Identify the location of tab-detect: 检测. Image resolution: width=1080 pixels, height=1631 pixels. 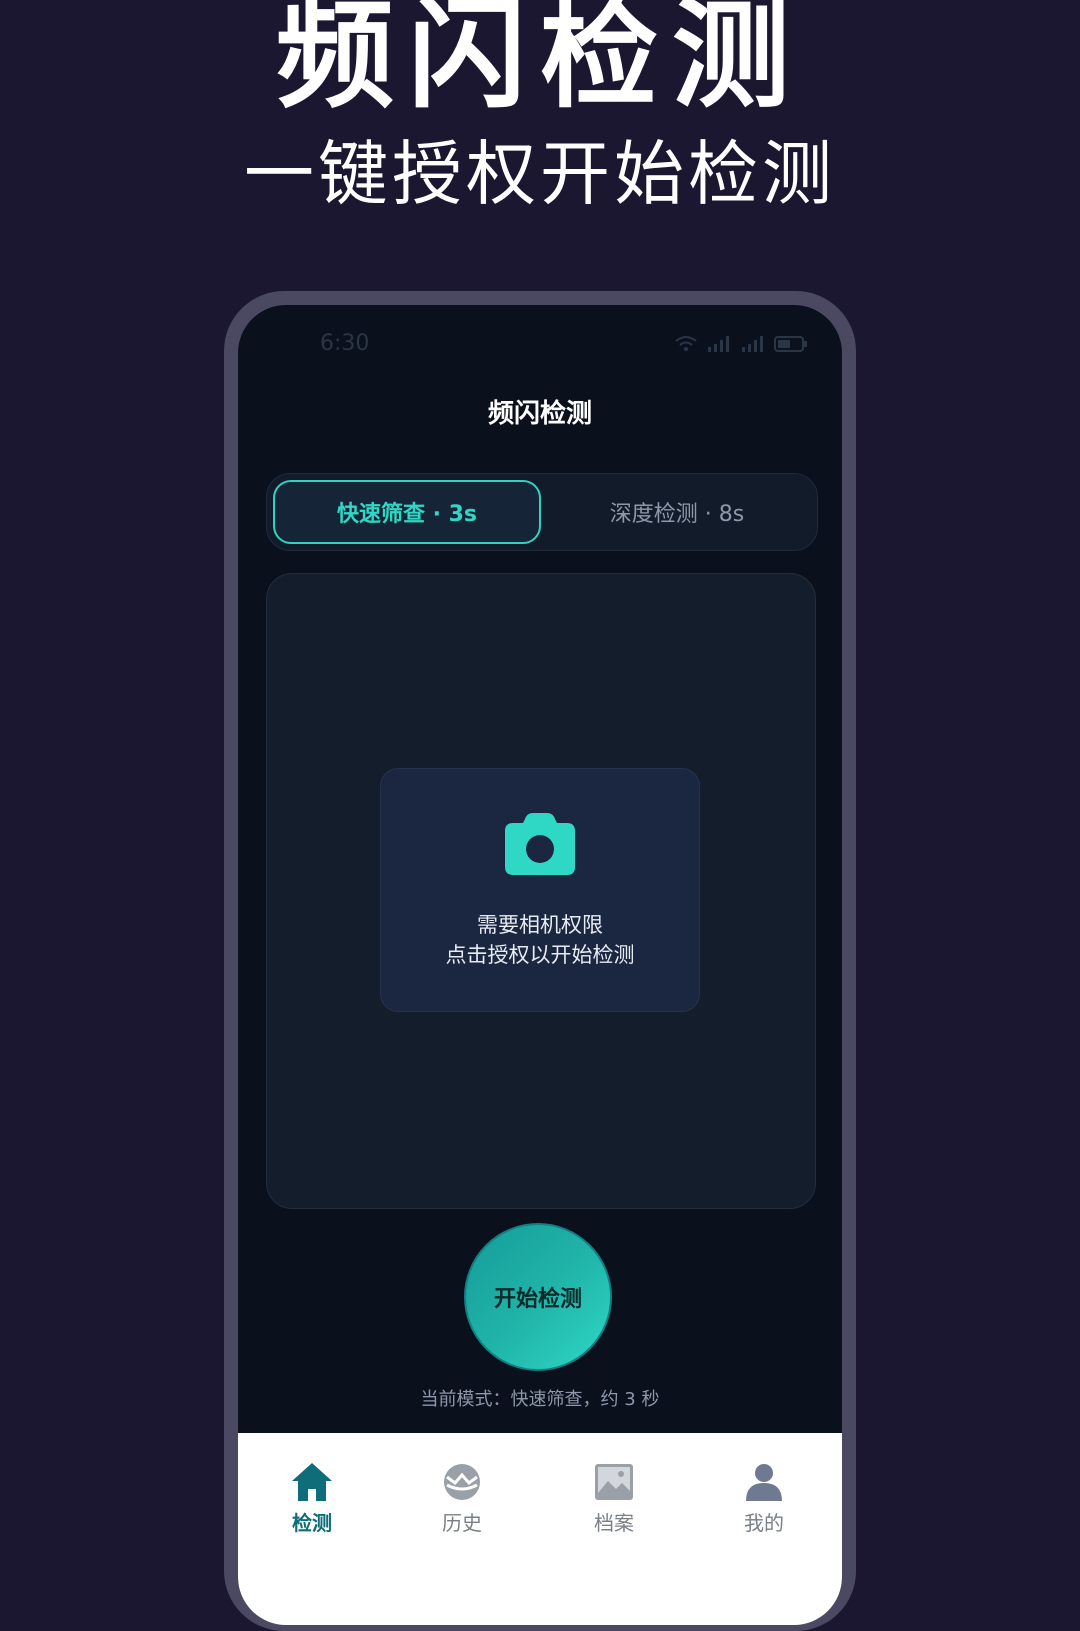
(312, 1503).